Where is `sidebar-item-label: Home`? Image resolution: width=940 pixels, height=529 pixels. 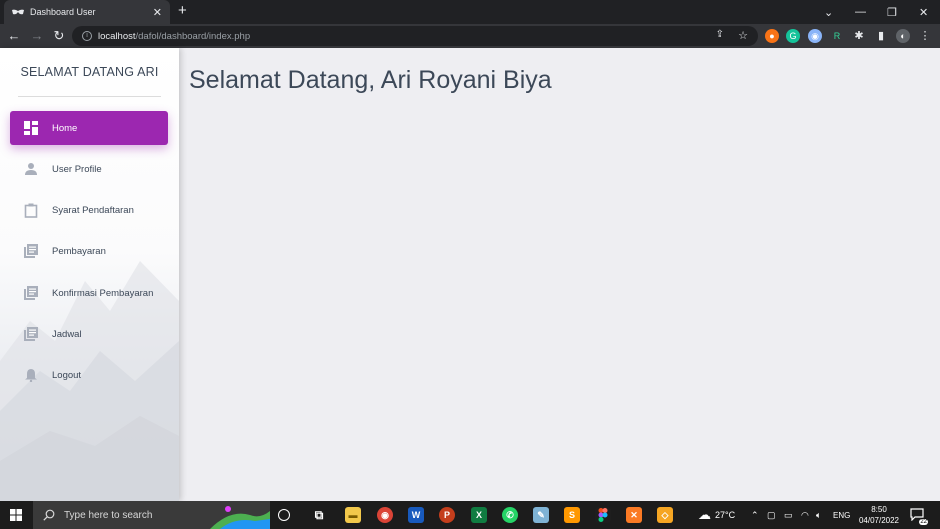 sidebar-item-label: Home is located at coordinates (65, 128).